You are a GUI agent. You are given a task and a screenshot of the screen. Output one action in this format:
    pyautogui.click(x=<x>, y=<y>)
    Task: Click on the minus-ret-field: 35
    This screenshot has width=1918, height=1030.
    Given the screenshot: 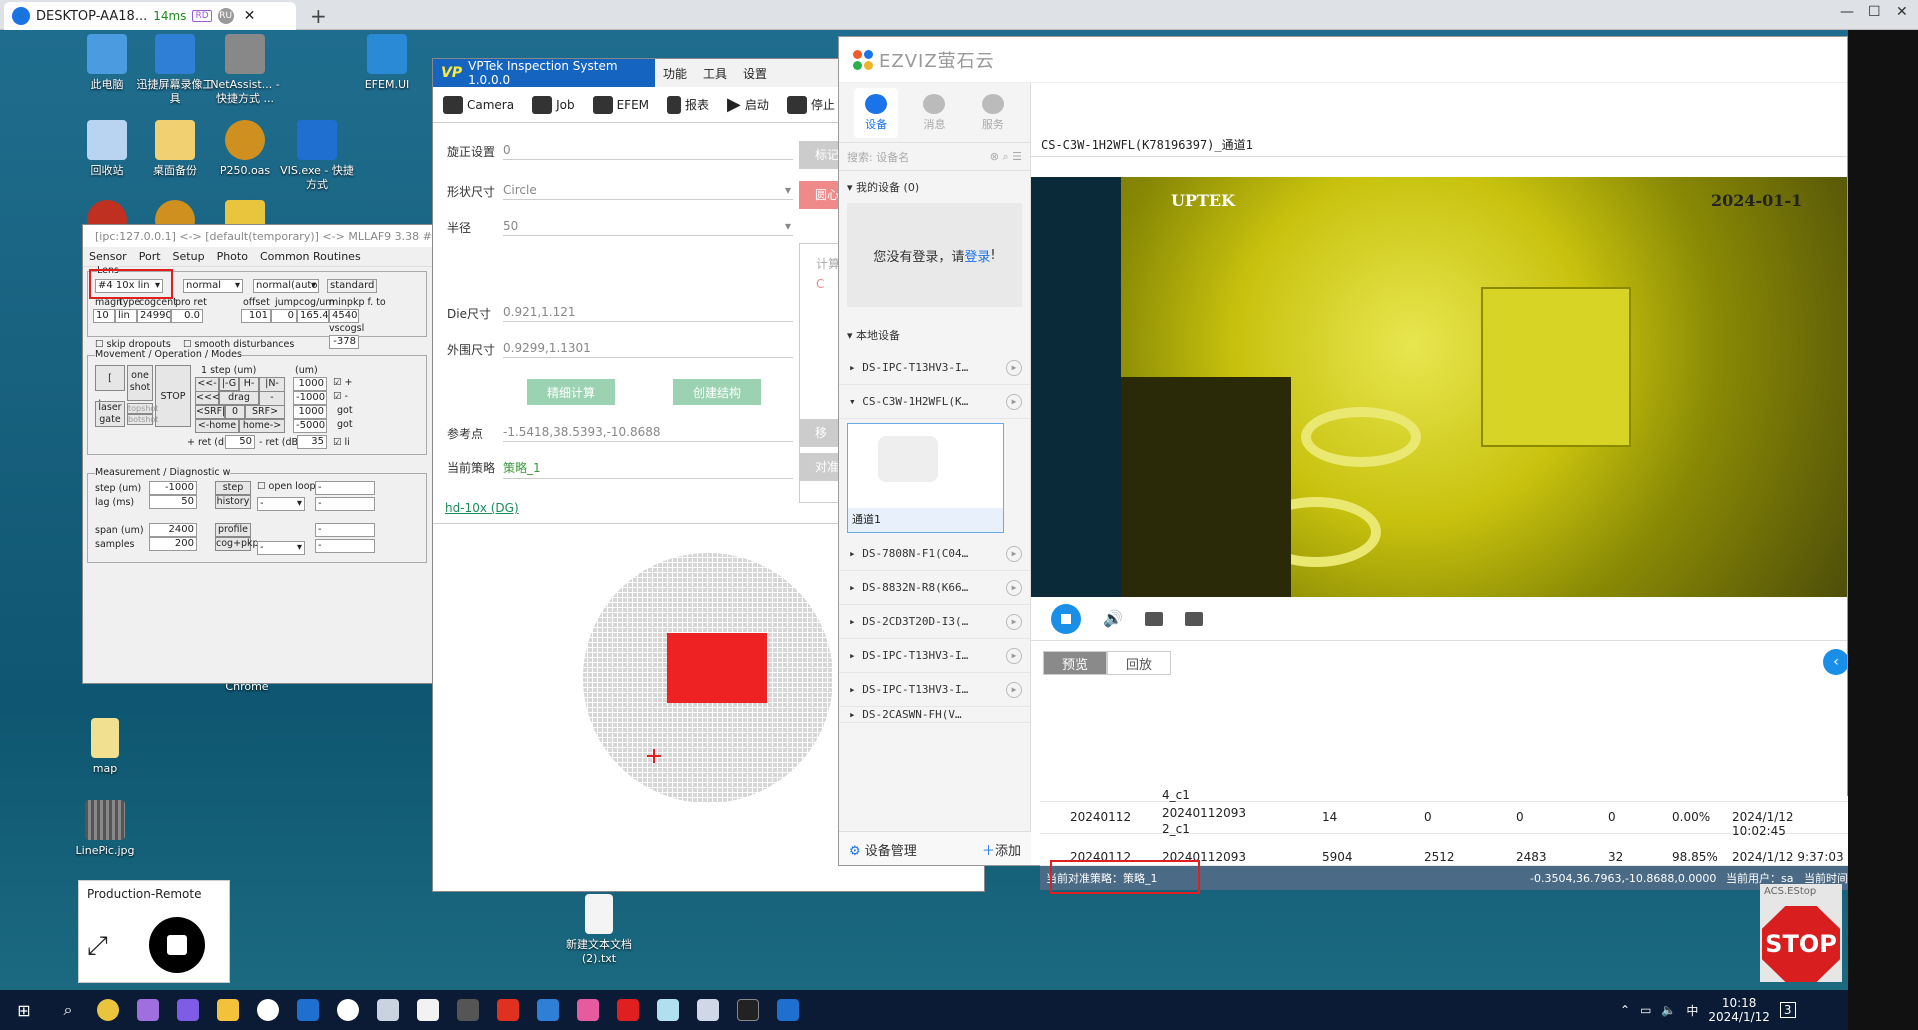 What is the action you would take?
    pyautogui.click(x=312, y=442)
    